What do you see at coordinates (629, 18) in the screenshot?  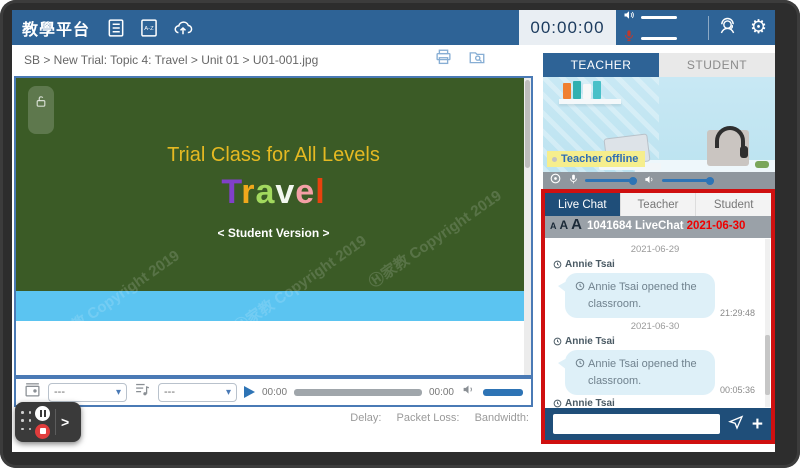 I see `speaker-icon` at bounding box center [629, 18].